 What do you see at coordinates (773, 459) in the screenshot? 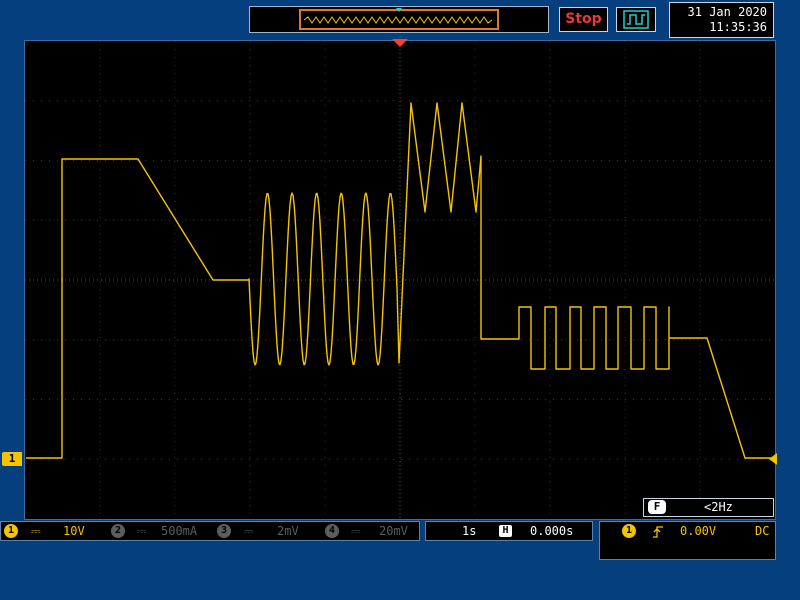
I see `trigger-level-marker` at bounding box center [773, 459].